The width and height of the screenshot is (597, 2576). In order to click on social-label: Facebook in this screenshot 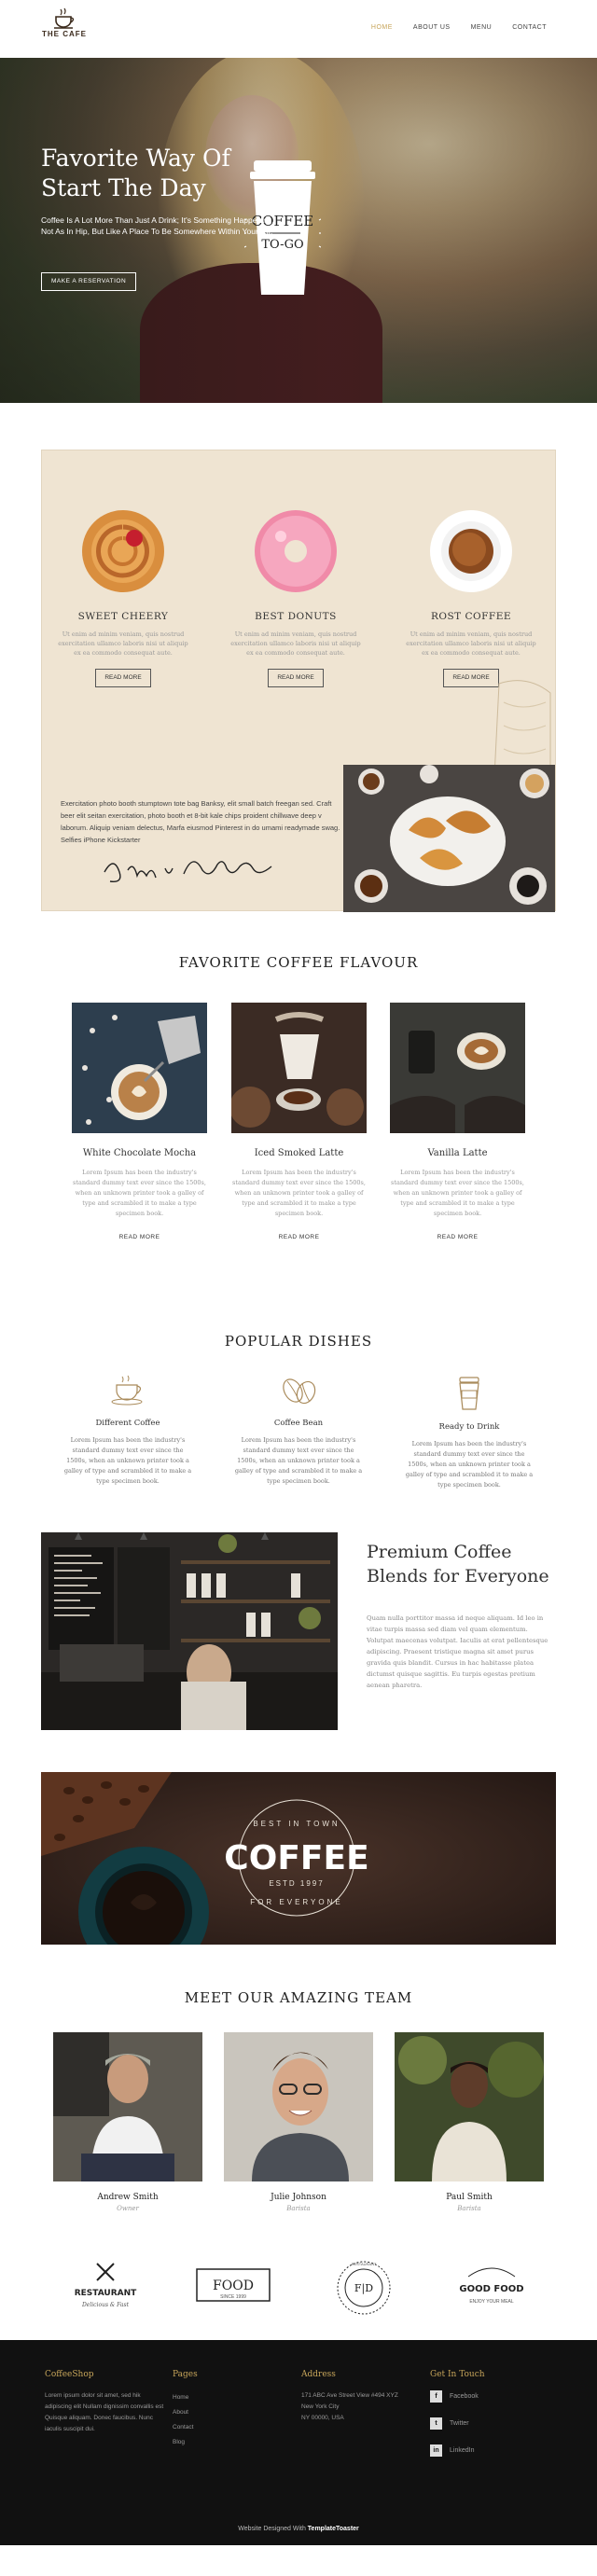, I will do `click(464, 2396)`.